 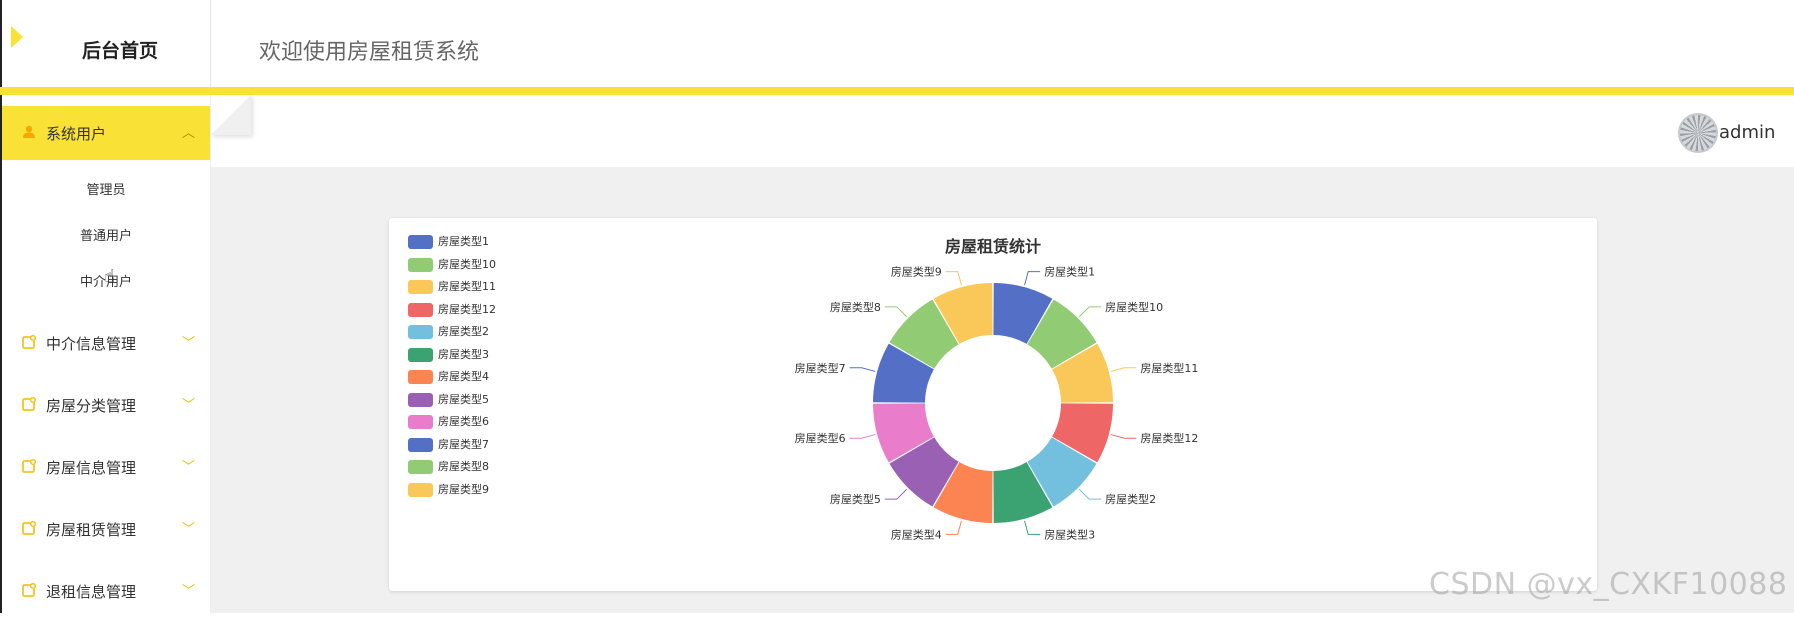 I want to click on sidebar-item-label: 系统用户, so click(x=76, y=134).